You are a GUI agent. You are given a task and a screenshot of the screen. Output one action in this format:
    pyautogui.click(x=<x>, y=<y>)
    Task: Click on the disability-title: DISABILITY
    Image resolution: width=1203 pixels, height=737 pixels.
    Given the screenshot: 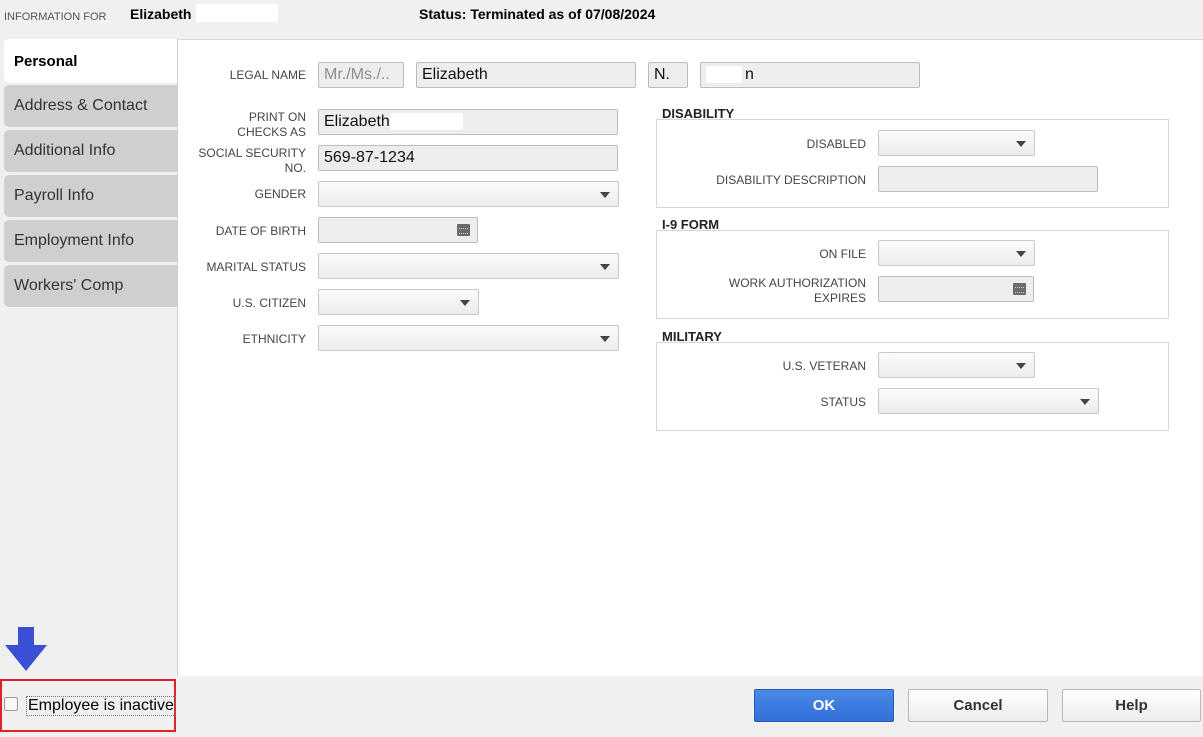 What is the action you would take?
    pyautogui.click(x=698, y=113)
    